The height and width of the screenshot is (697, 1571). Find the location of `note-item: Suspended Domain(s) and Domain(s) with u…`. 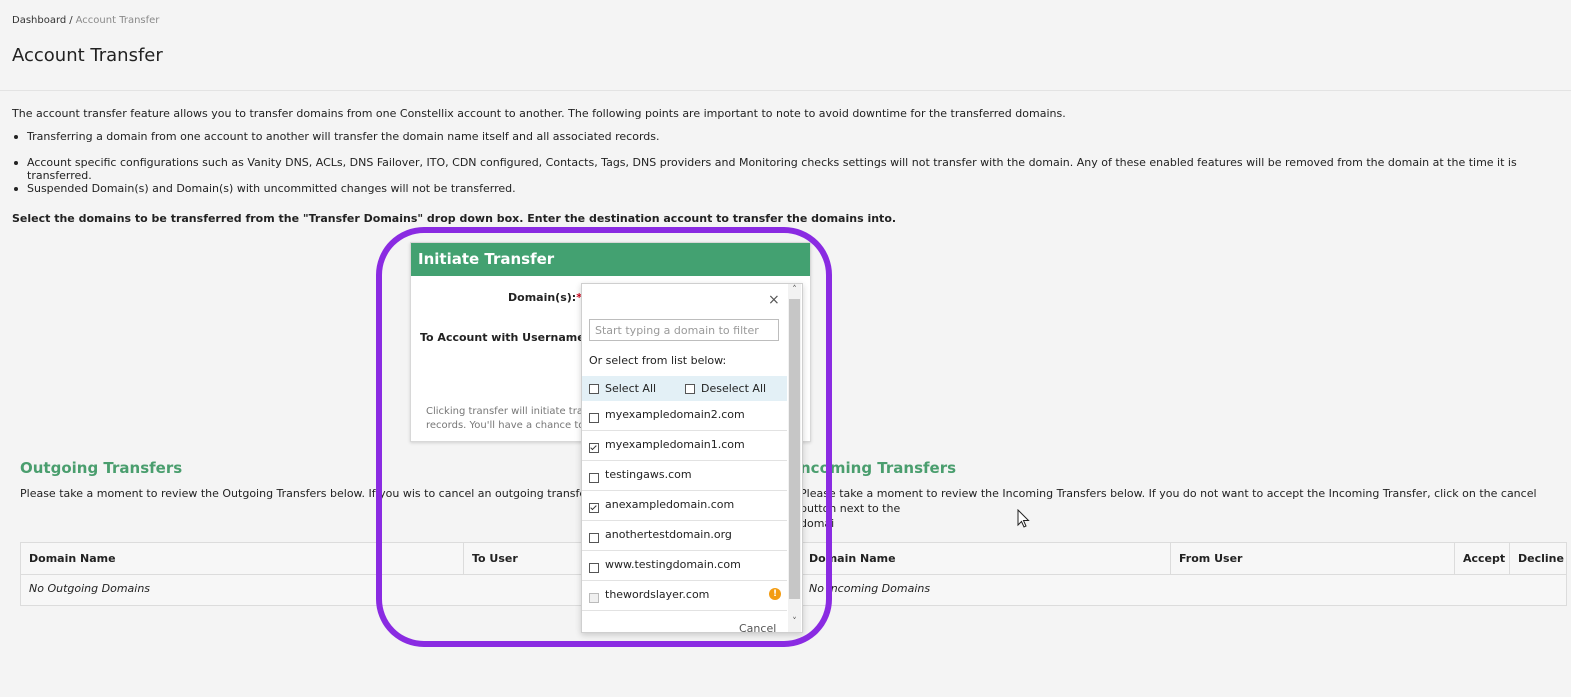

note-item: Suspended Domain(s) and Domain(s) with u… is located at coordinates (791, 195).